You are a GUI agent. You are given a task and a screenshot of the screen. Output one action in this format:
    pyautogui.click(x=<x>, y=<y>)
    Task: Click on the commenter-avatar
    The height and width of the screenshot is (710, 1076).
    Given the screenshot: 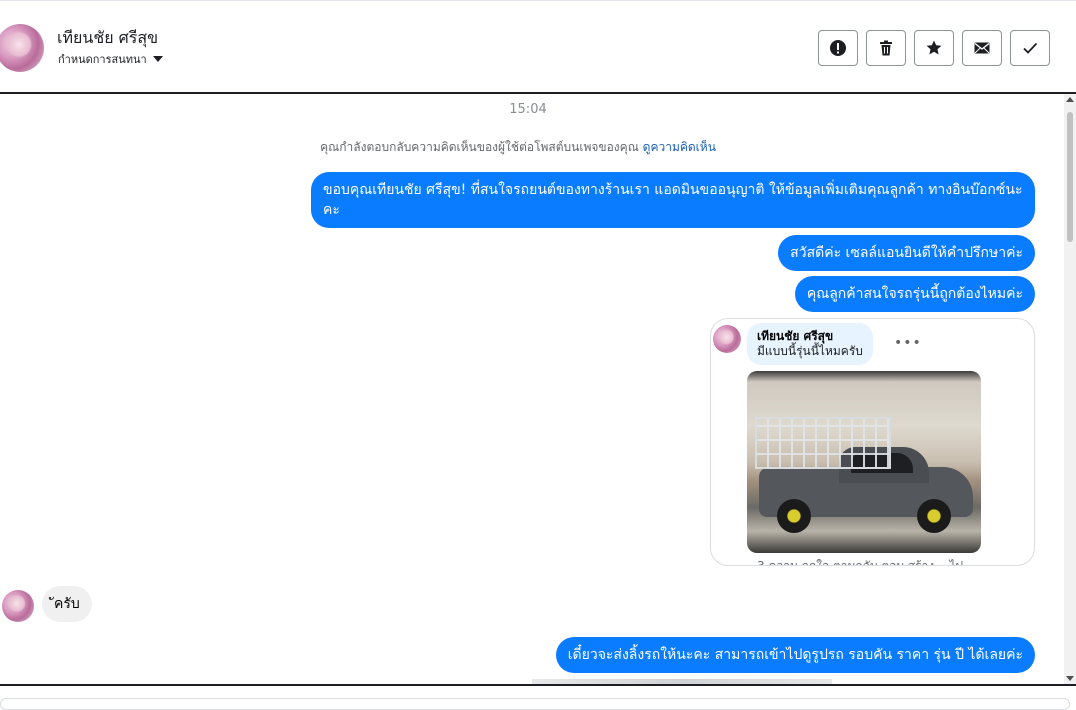 What is the action you would take?
    pyautogui.click(x=727, y=339)
    